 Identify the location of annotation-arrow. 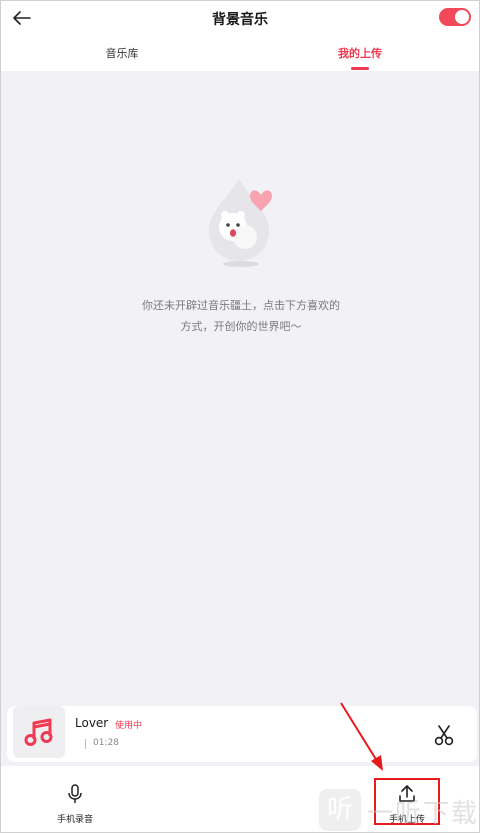
(361, 736).